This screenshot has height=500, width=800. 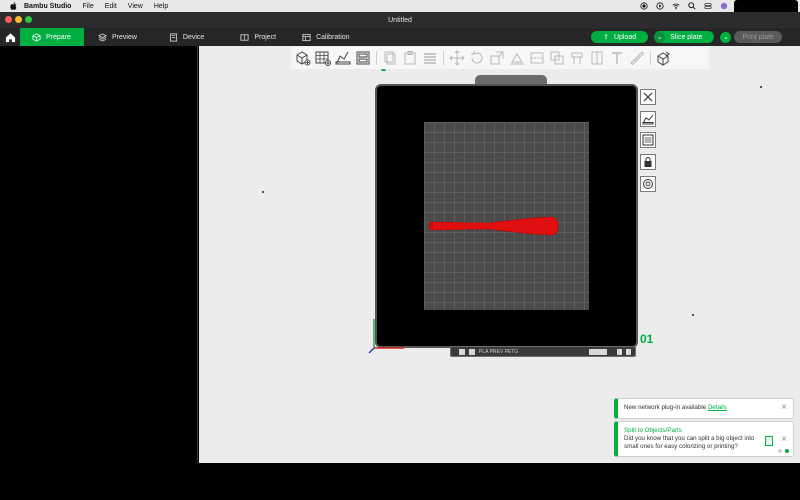 What do you see at coordinates (258, 37) in the screenshot?
I see `tab-project: Project` at bounding box center [258, 37].